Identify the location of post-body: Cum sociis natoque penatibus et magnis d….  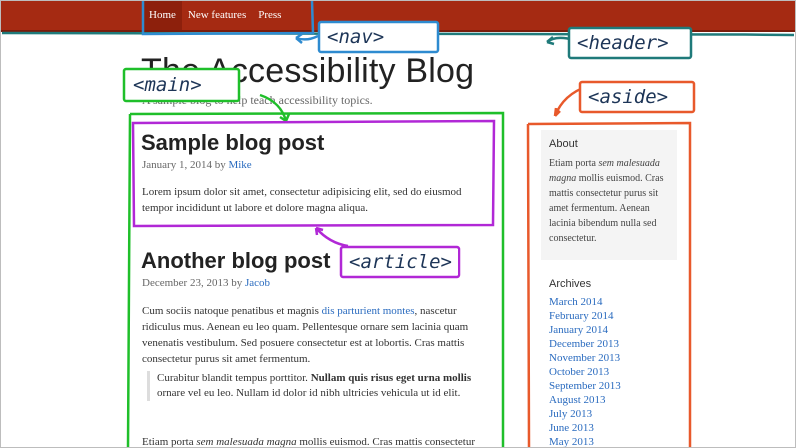
(314, 335).